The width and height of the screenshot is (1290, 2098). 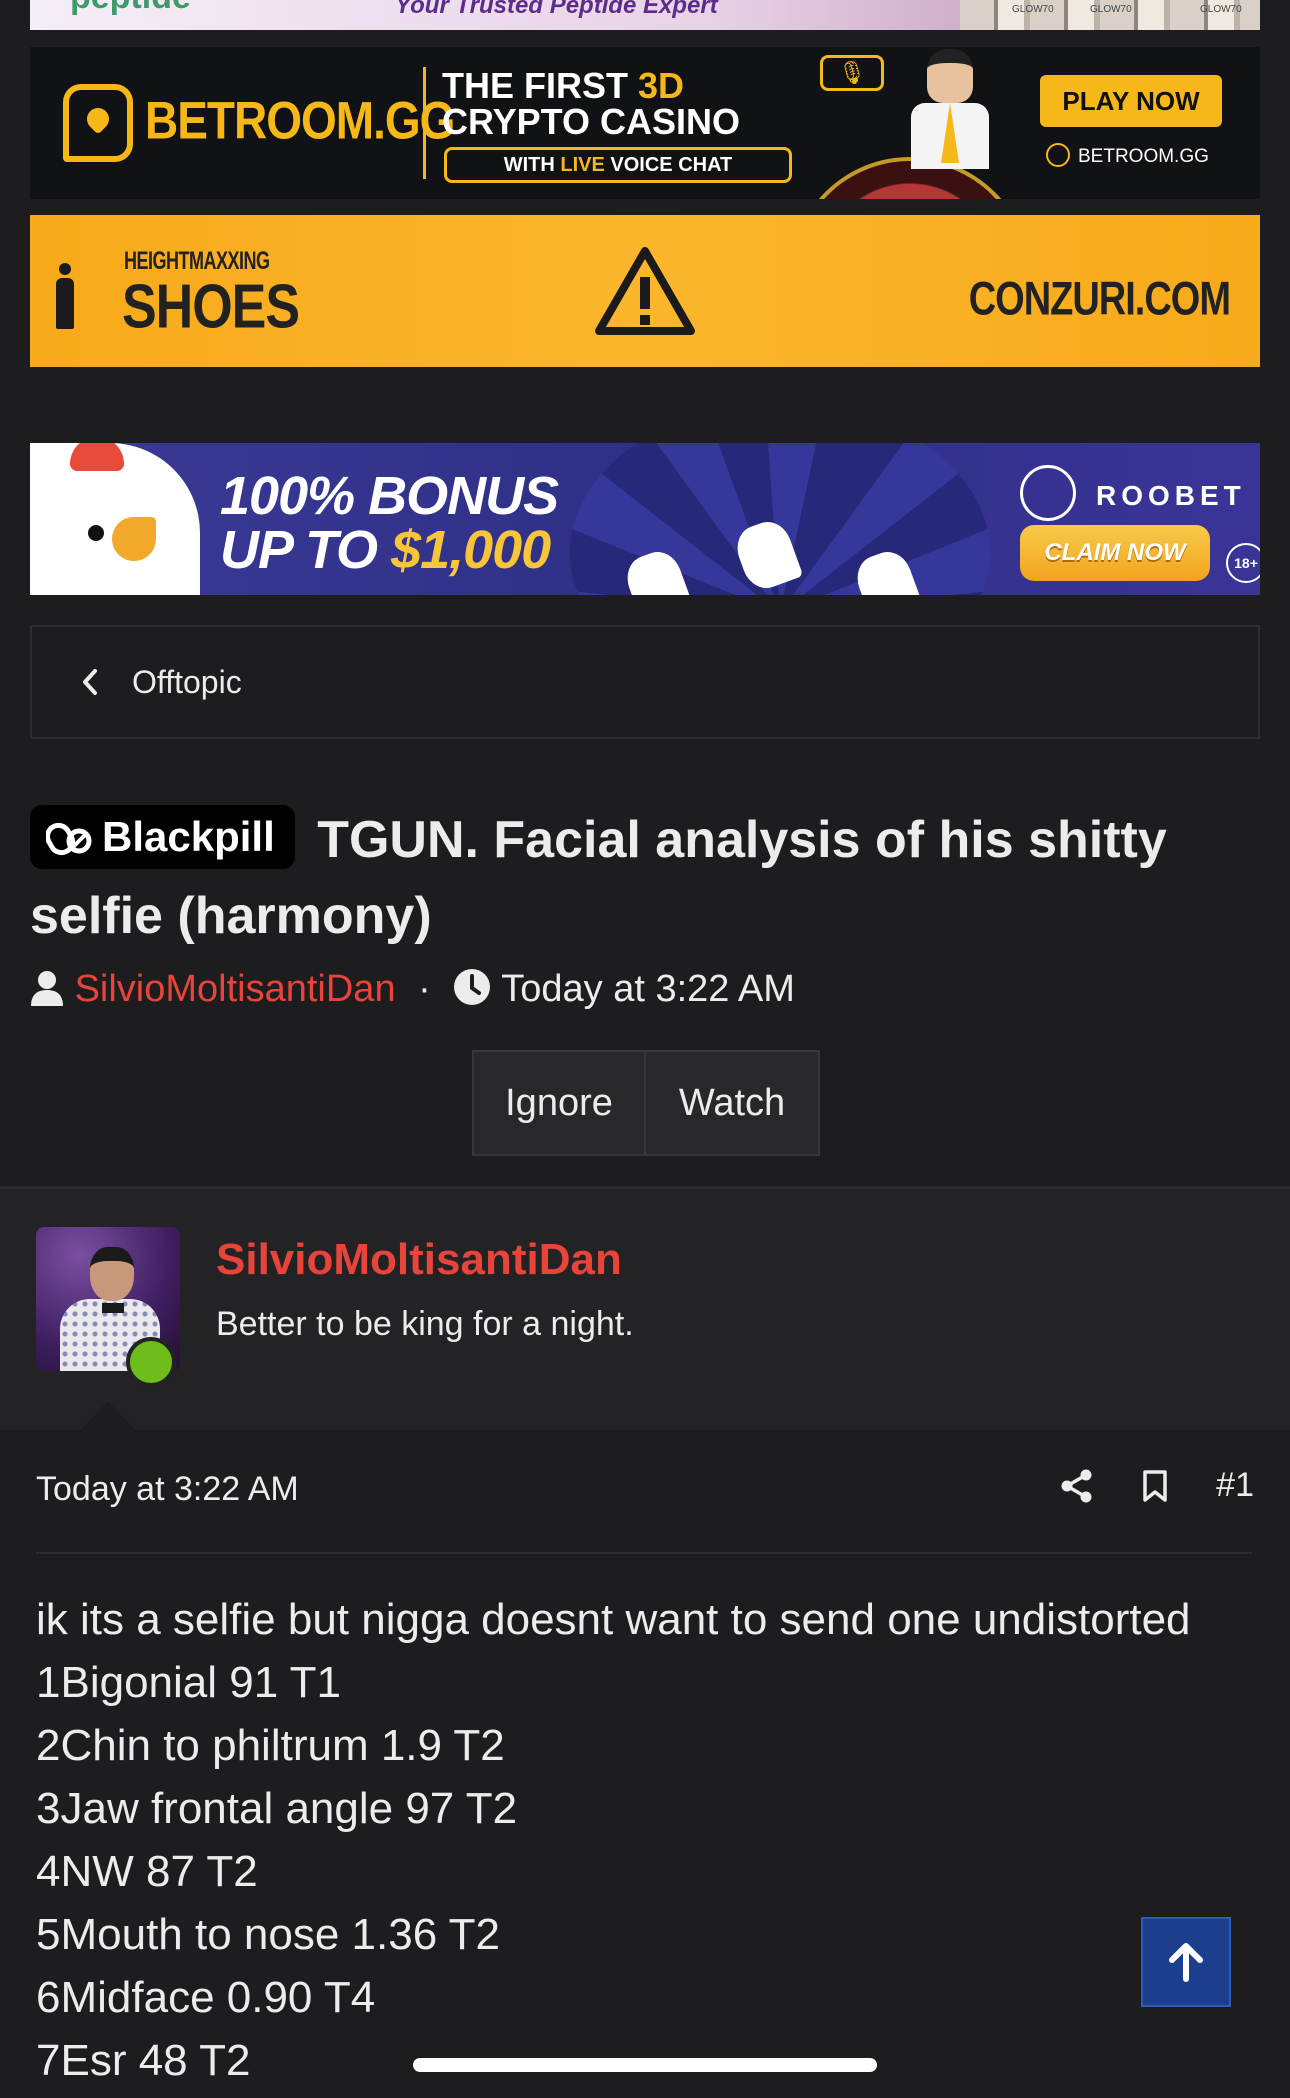 What do you see at coordinates (115, 519) in the screenshot?
I see `chicken-mascot-icon` at bounding box center [115, 519].